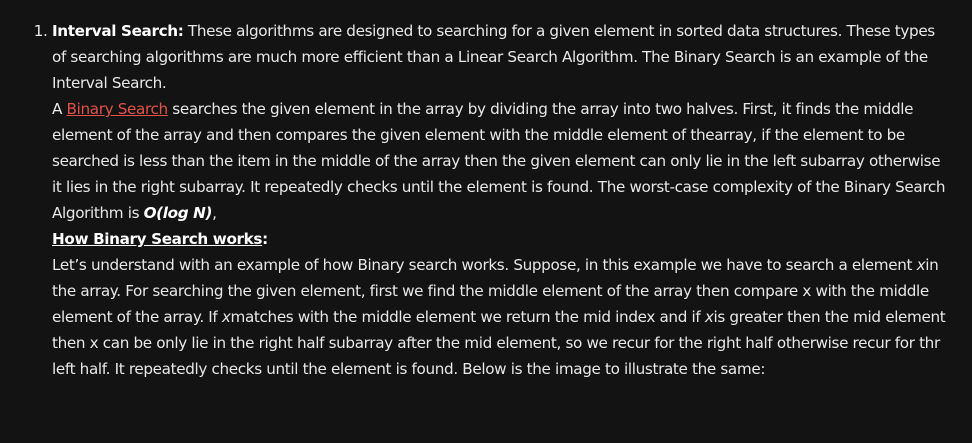  Describe the element at coordinates (59, 109) in the screenshot. I see `binary-prefix: A` at that location.